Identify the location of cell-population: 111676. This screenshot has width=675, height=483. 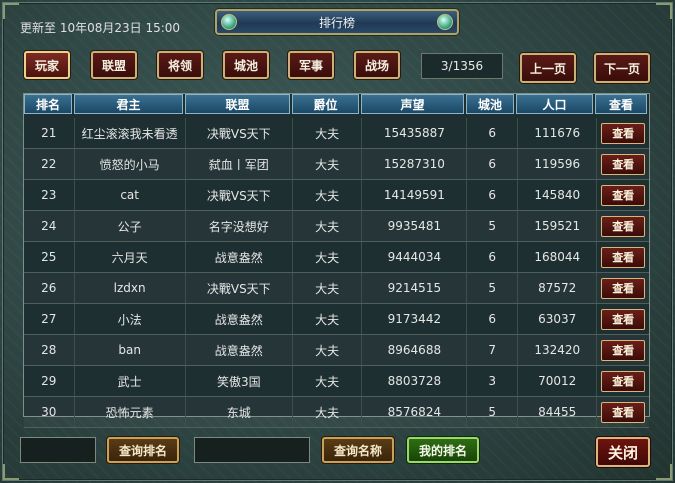
(558, 133).